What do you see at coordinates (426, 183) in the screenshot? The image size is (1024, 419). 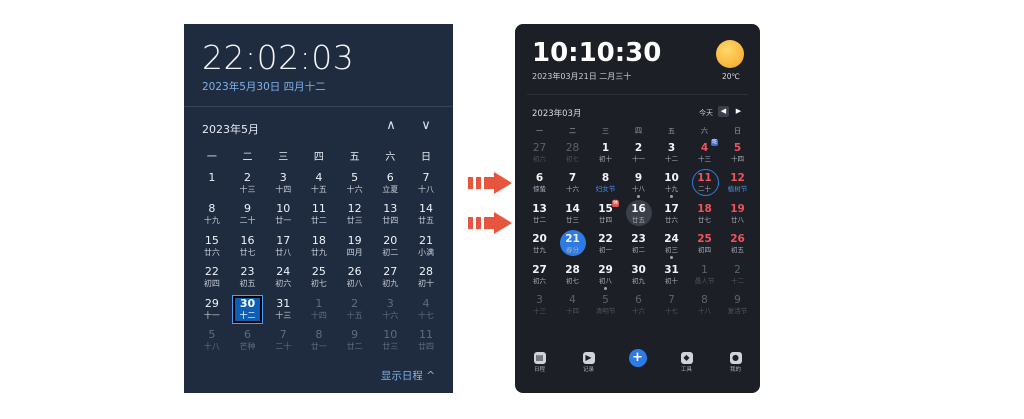 I see `day-cell: 7 十八` at bounding box center [426, 183].